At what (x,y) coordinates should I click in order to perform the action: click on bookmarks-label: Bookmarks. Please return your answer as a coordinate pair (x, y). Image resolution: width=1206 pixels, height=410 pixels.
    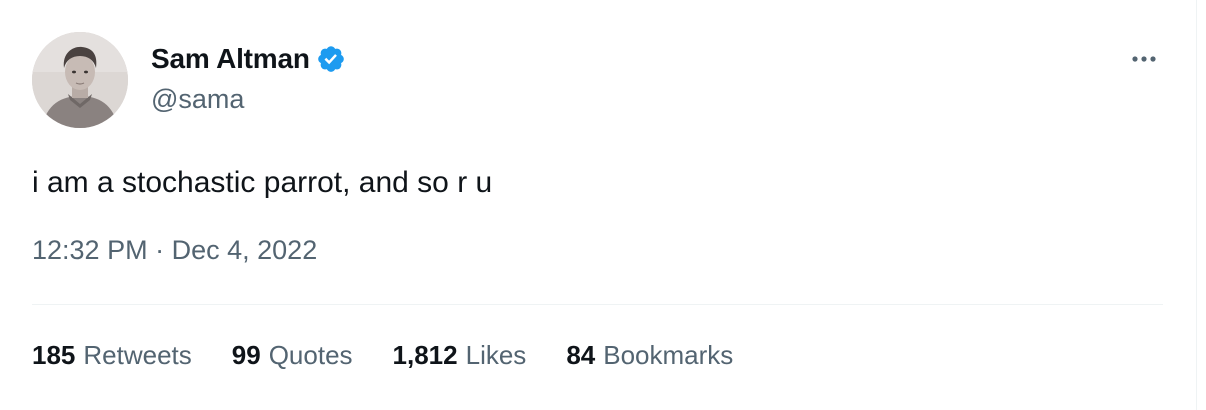
    Looking at the image, I should click on (668, 355).